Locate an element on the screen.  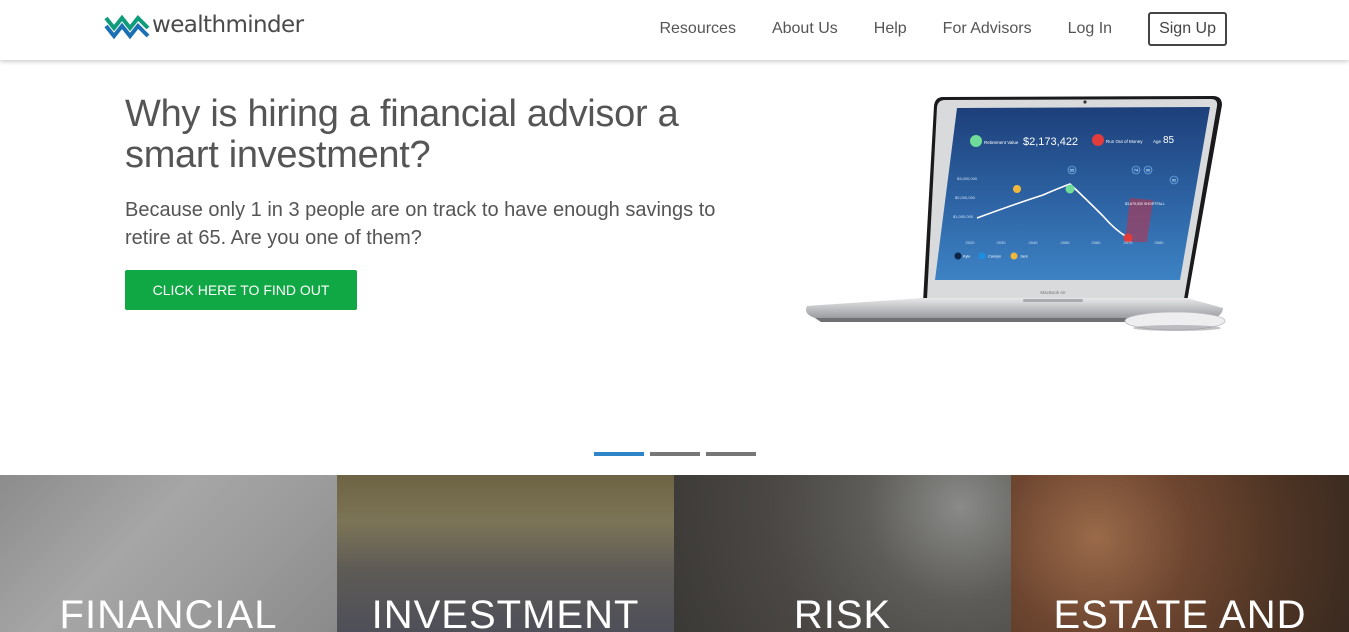
tile-risk: RISK is located at coordinates (842, 553).